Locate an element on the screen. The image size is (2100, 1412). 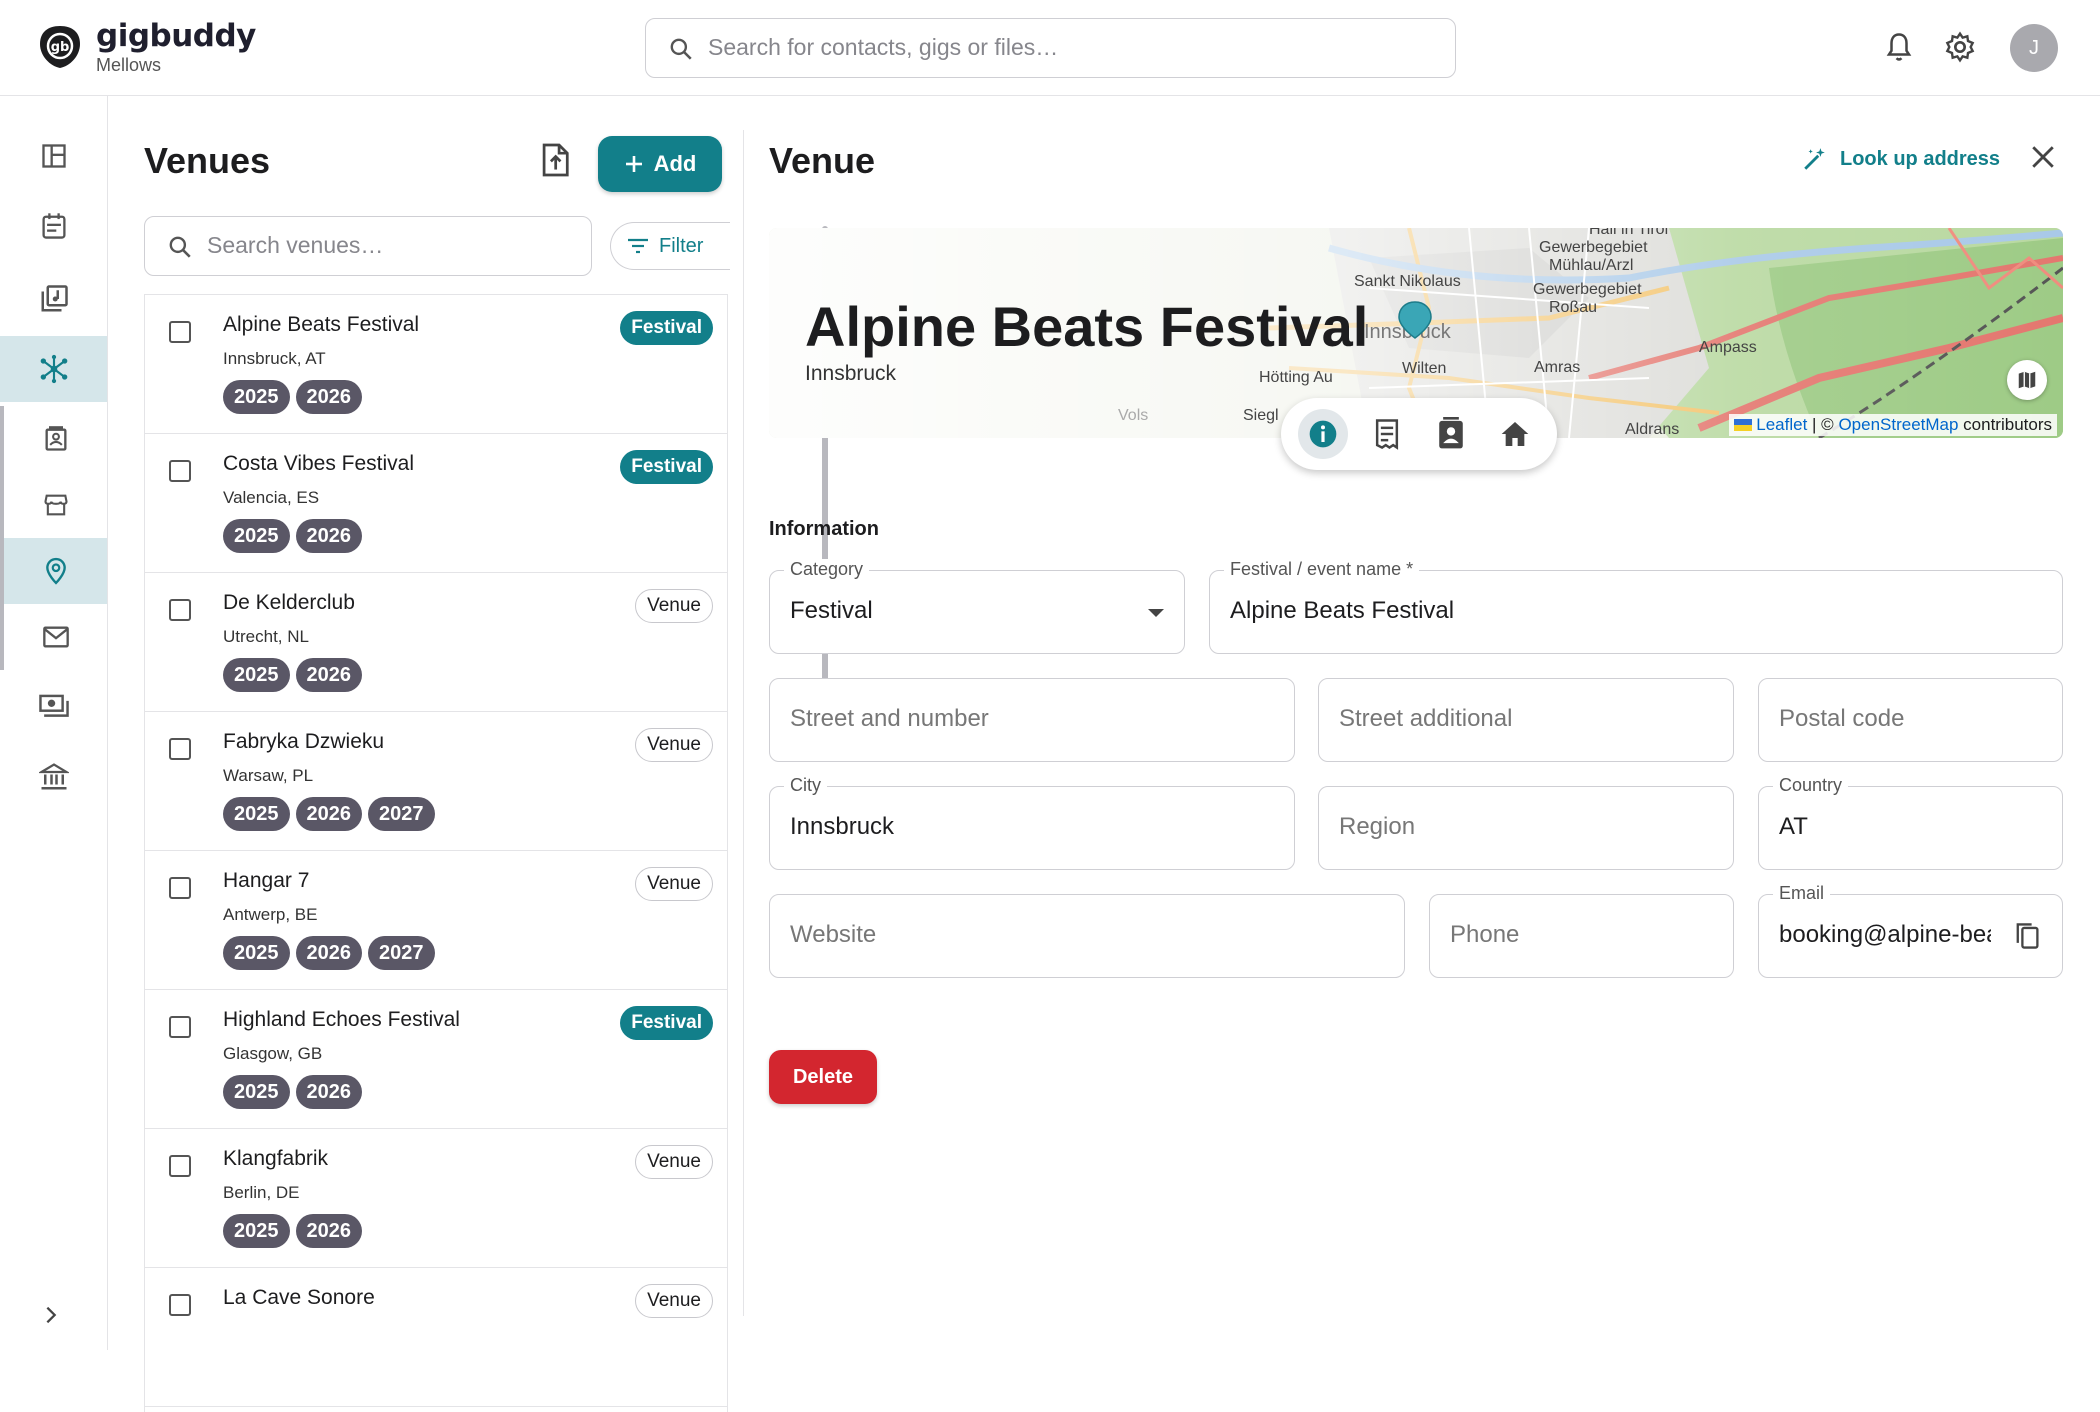
map-label: Siegl is located at coordinates (1261, 415).